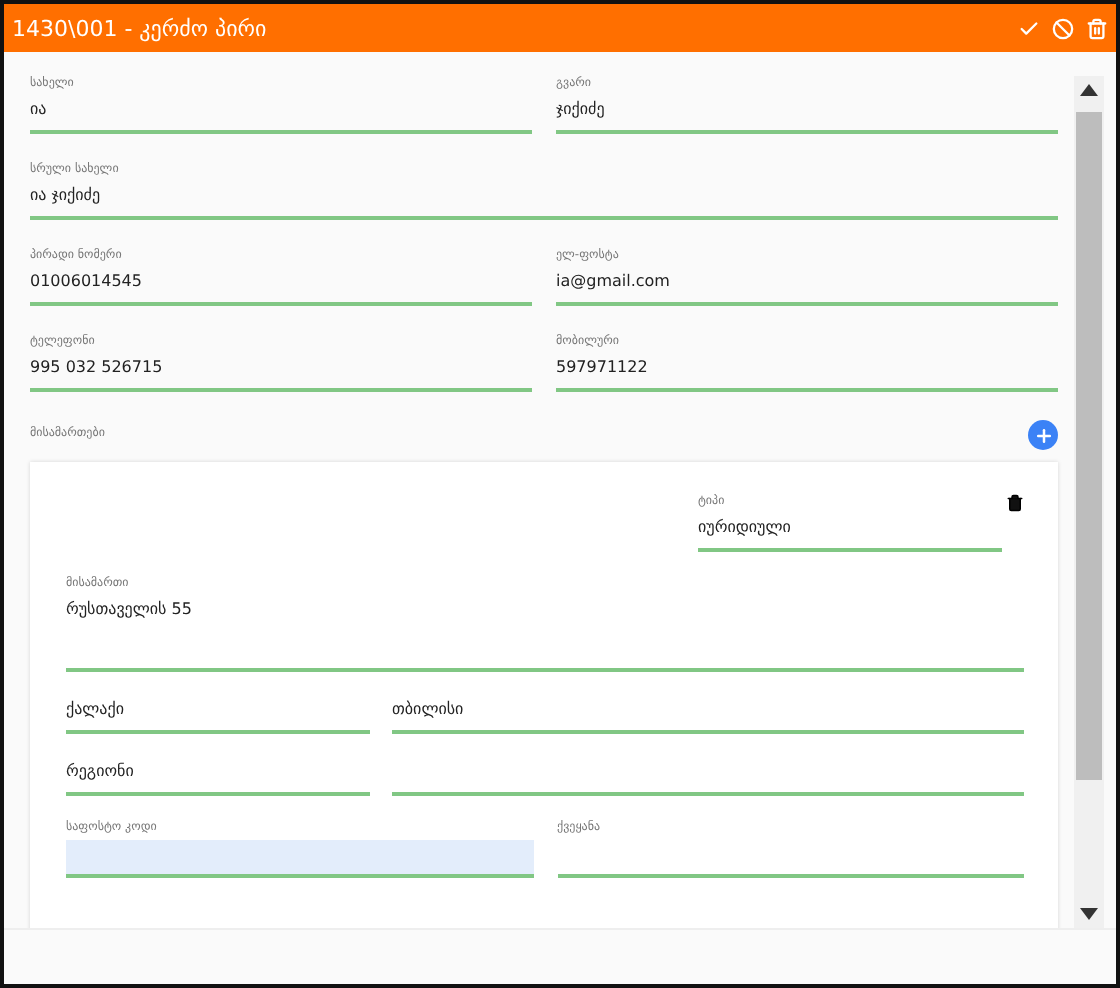 The width and height of the screenshot is (1120, 988). What do you see at coordinates (1089, 914) in the screenshot?
I see `scroll-down-icon` at bounding box center [1089, 914].